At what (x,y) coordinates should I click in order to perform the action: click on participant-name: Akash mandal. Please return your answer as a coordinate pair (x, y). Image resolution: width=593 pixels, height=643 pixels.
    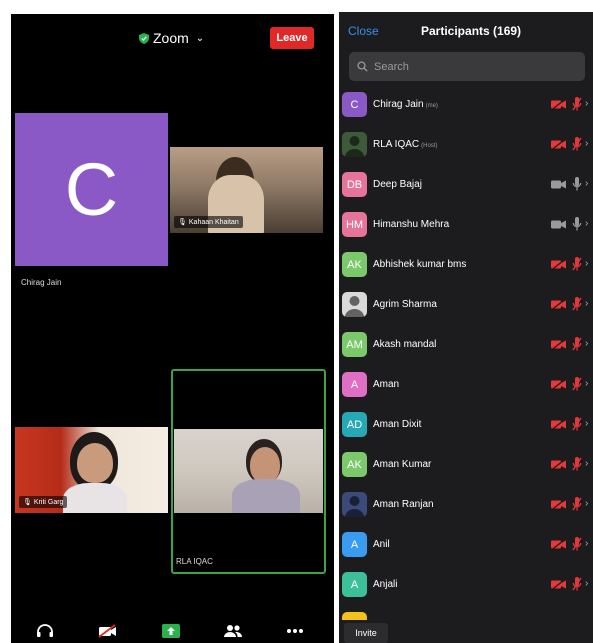
    Looking at the image, I should click on (405, 344).